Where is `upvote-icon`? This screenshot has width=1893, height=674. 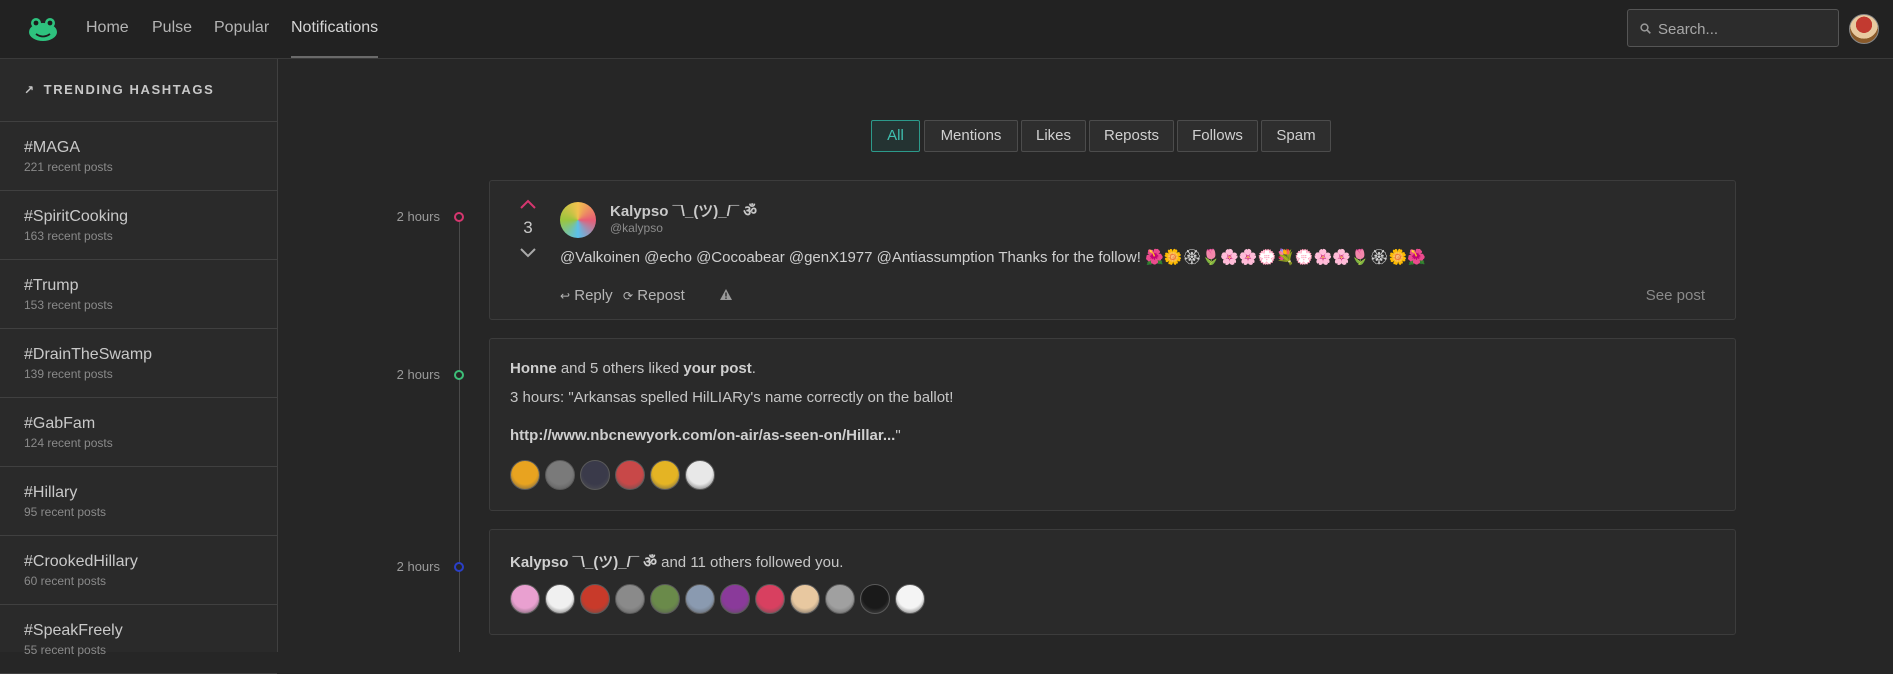
upvote-icon is located at coordinates (528, 204).